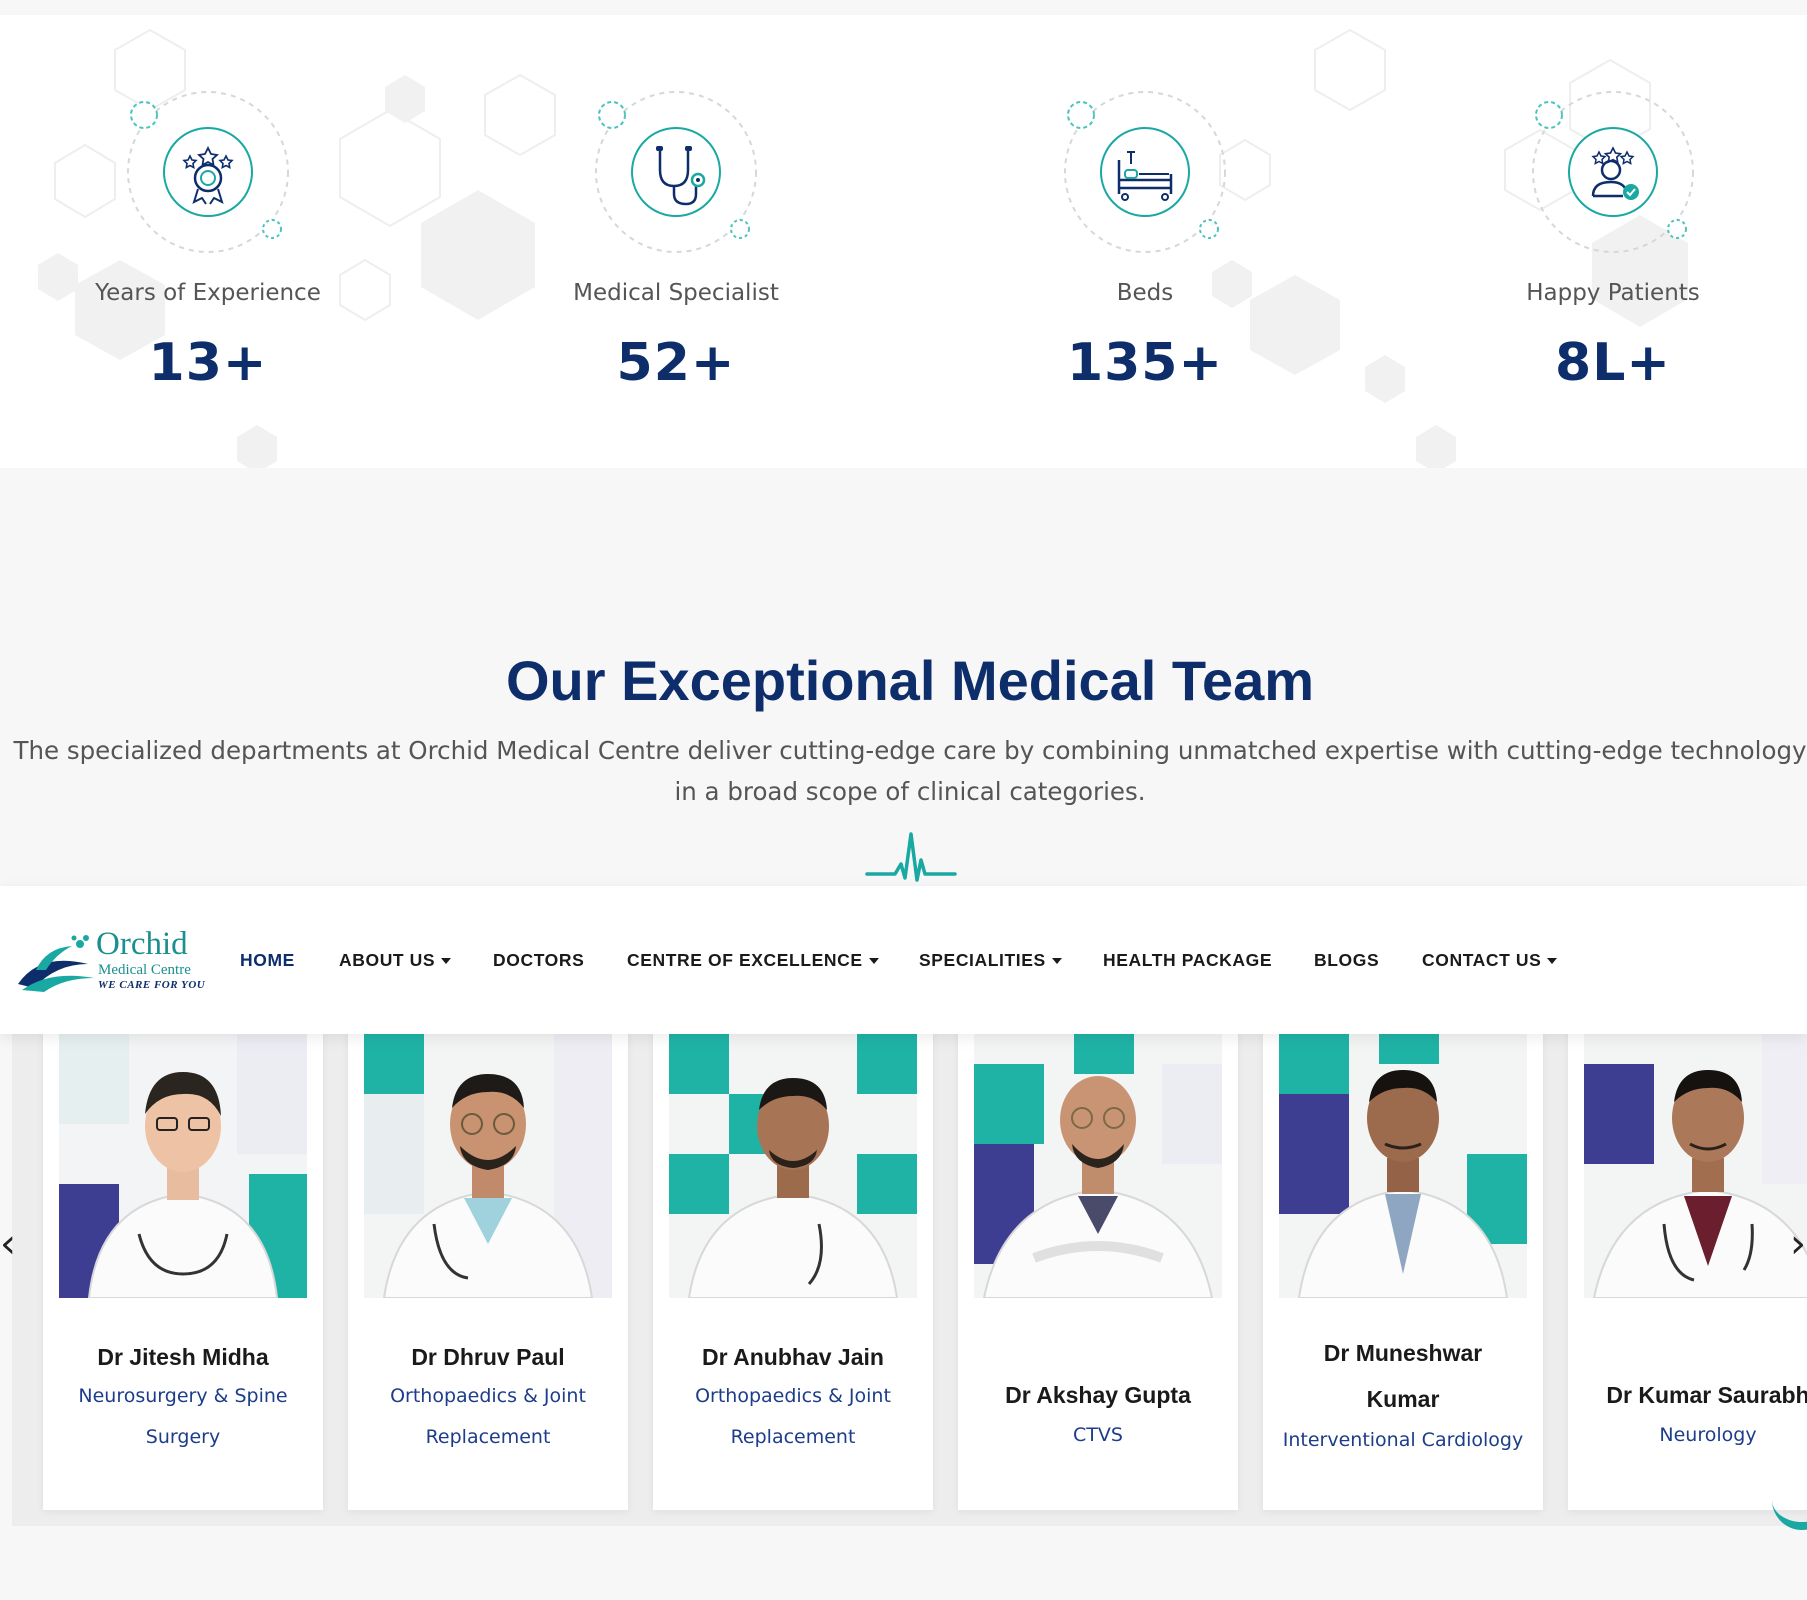 The image size is (1807, 1600). Describe the element at coordinates (1403, 1353) in the screenshot. I see `doctor-name: Dr Muneshwar` at that location.